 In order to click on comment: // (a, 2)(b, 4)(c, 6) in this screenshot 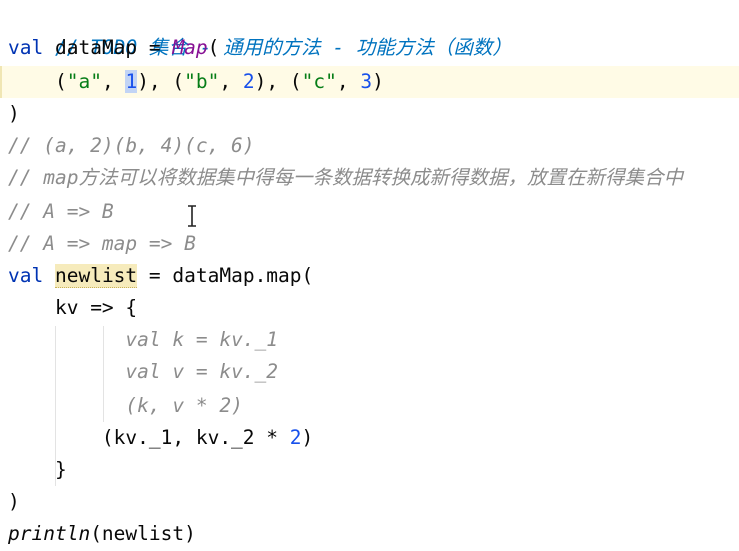, I will do `click(131, 145)`.